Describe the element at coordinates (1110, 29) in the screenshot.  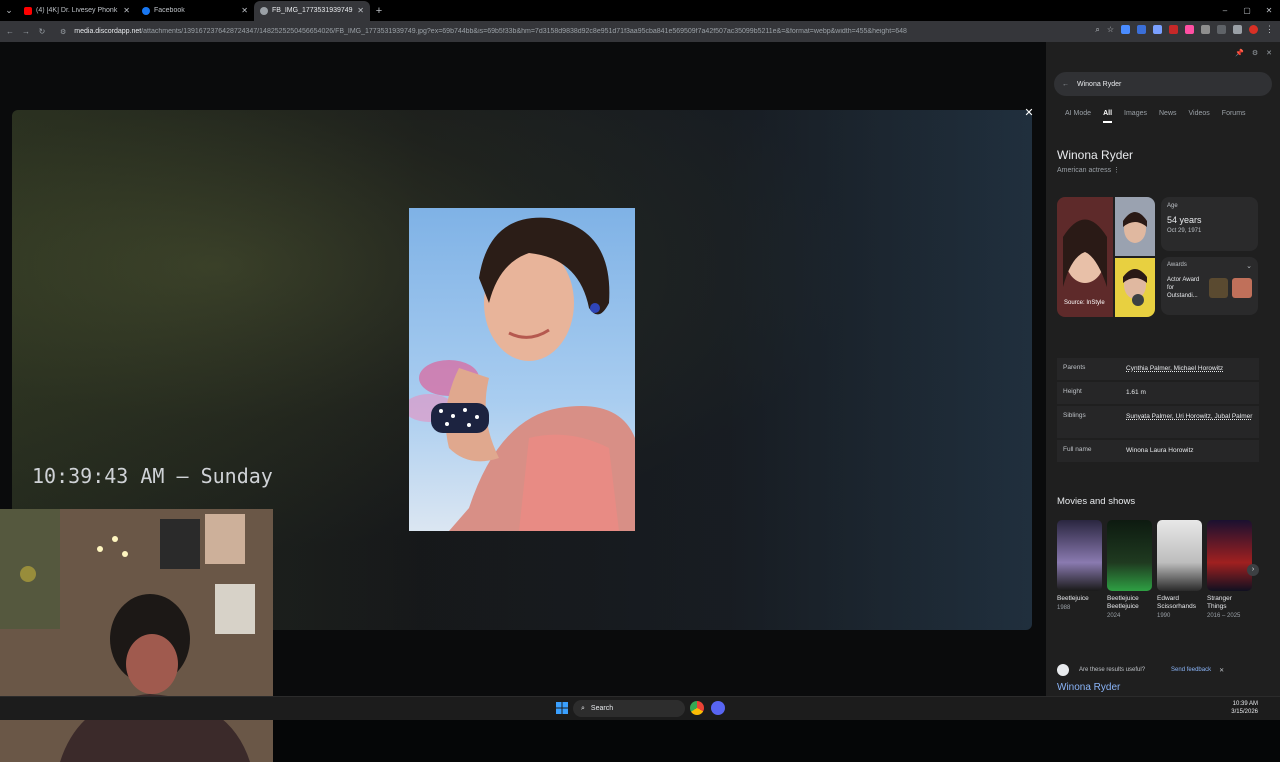
I see `bookmark-star-icon: ☆` at that location.